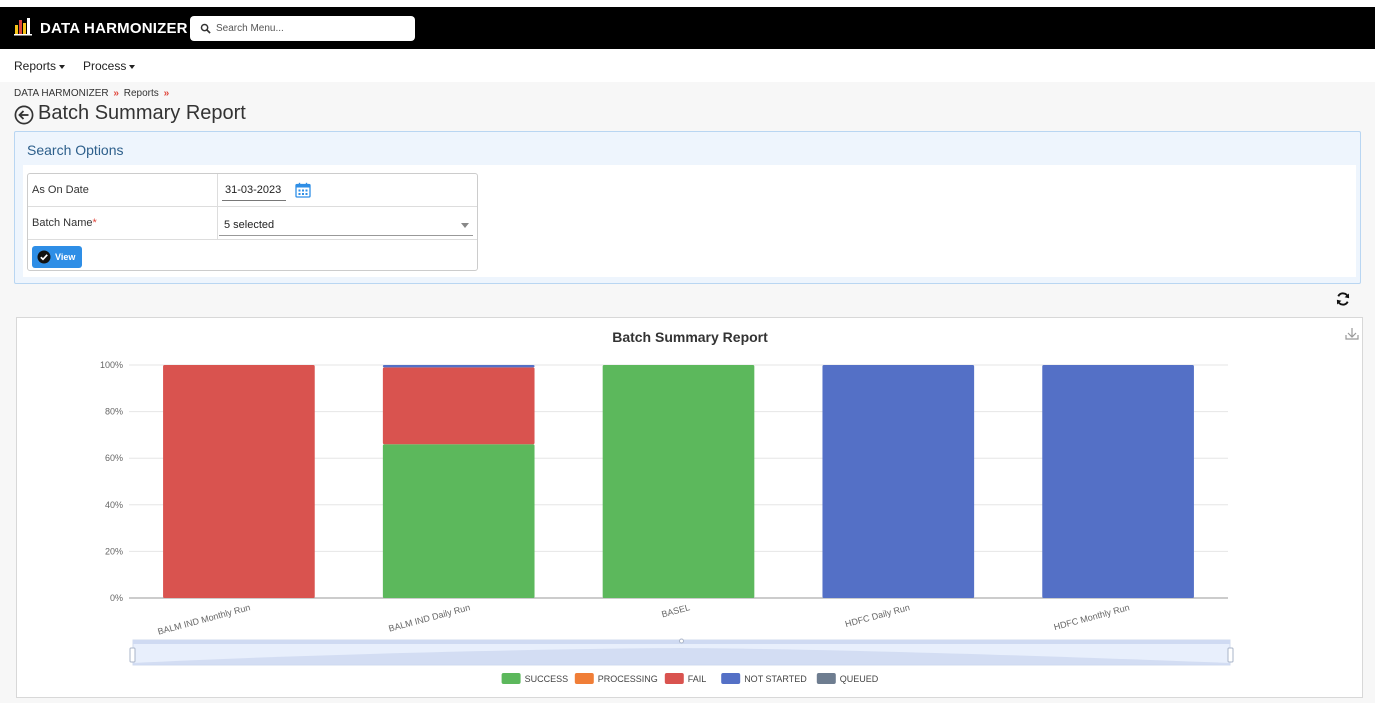 The width and height of the screenshot is (1375, 703). What do you see at coordinates (132, 655) in the screenshot?
I see `zoom-left-handle` at bounding box center [132, 655].